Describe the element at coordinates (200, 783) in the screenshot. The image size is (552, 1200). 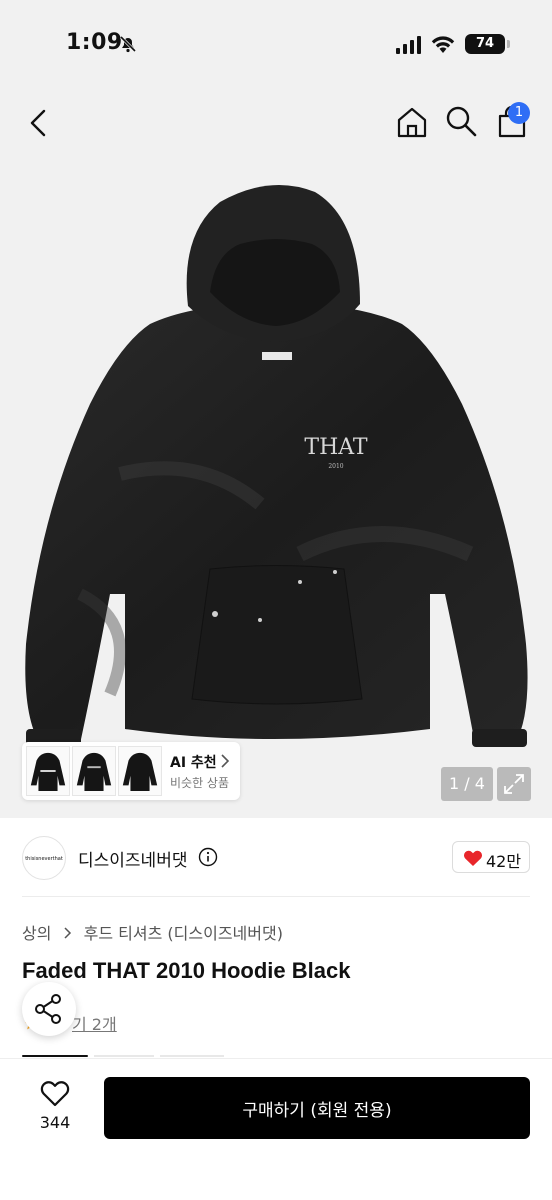
I see `ai-recommend-subtitle: 비슷한 상품` at that location.